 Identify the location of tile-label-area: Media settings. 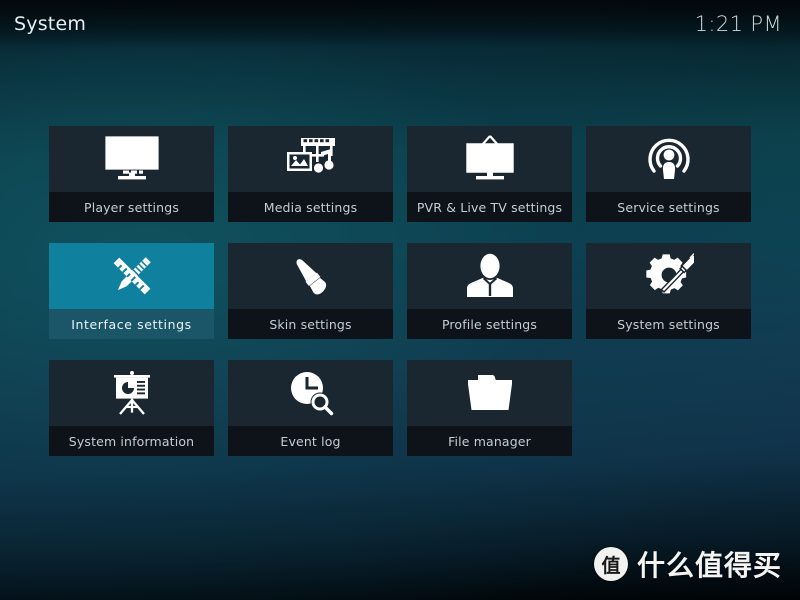
(310, 207).